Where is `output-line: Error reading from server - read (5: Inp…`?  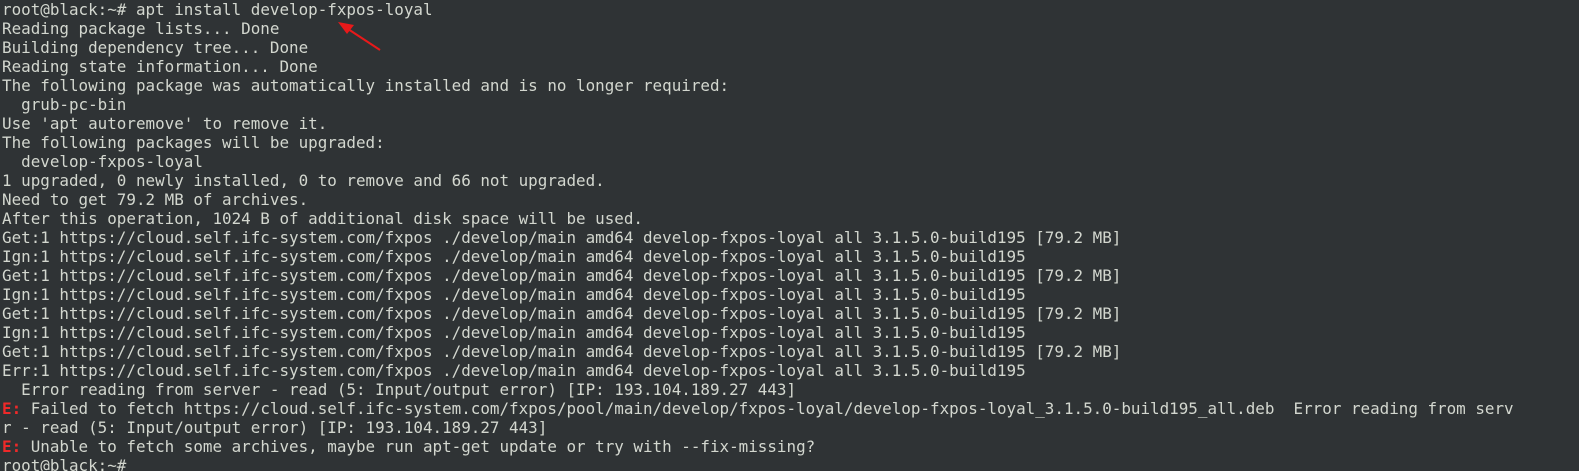 output-line: Error reading from server - read (5: Inp… is located at coordinates (399, 389).